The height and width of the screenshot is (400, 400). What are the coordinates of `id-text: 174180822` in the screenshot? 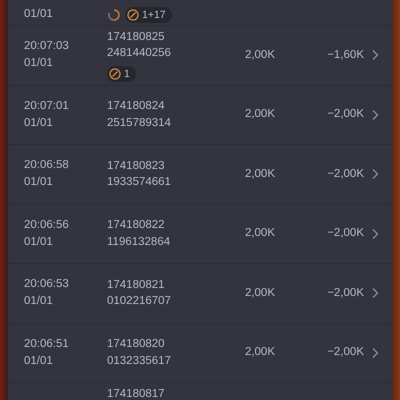 It's located at (136, 226).